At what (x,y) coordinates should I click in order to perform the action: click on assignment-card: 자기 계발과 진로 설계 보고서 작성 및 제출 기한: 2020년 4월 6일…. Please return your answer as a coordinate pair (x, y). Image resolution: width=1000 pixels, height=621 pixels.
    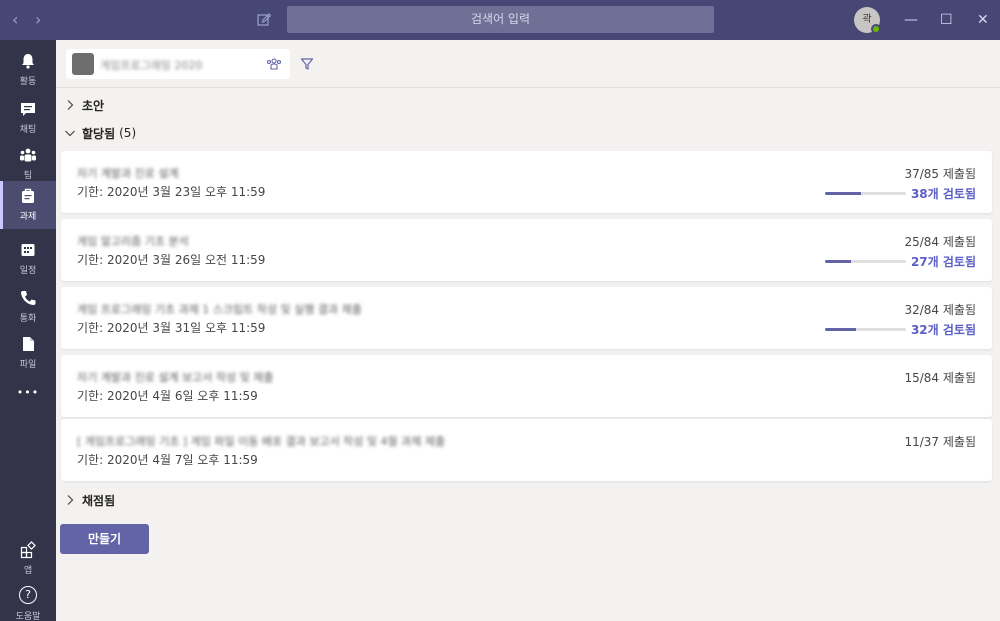
    Looking at the image, I should click on (526, 386).